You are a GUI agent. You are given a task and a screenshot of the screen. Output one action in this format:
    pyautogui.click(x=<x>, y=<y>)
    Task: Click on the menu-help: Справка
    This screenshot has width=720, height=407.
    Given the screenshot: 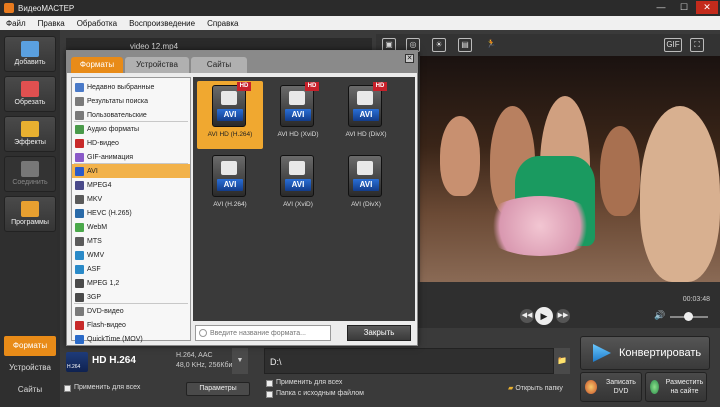 What is the action you would take?
    pyautogui.click(x=222, y=23)
    